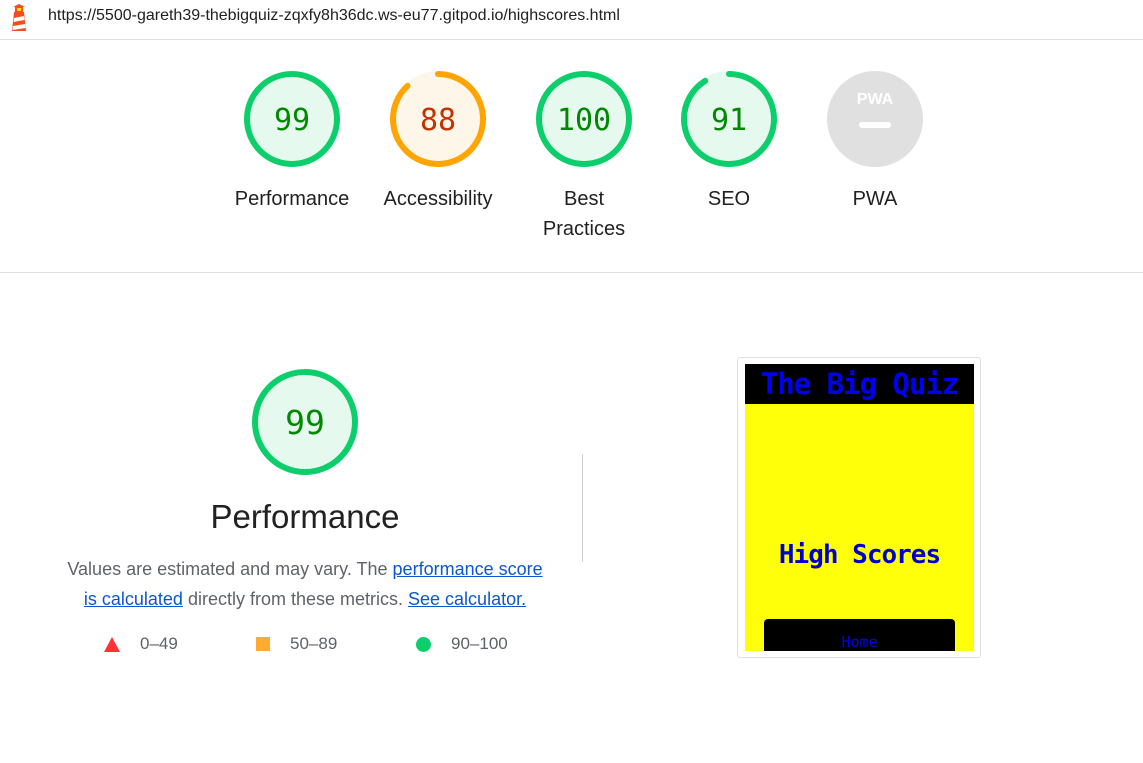 The height and width of the screenshot is (763, 1143). What do you see at coordinates (112, 644) in the screenshot?
I see `triangle-icon` at bounding box center [112, 644].